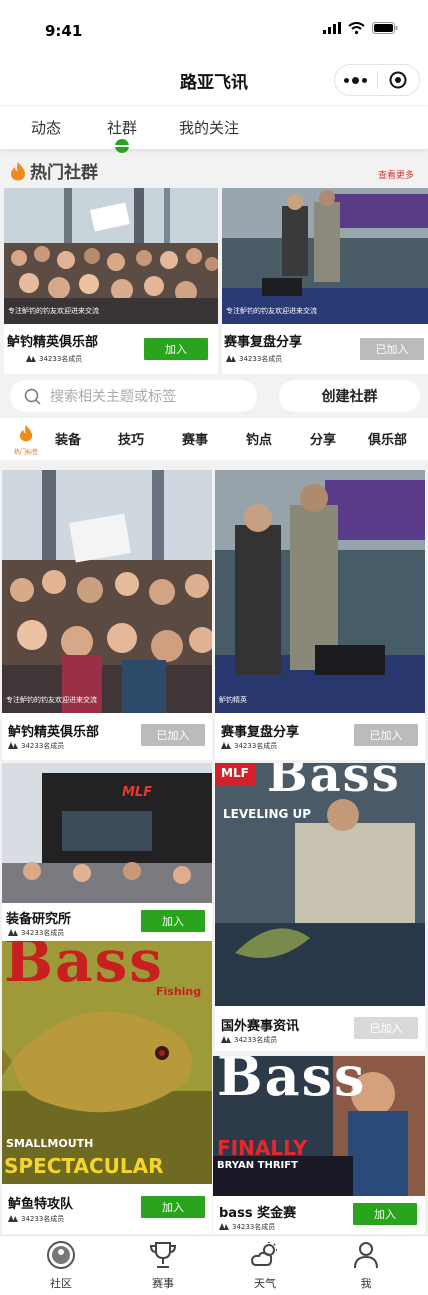 The image size is (428, 1295). What do you see at coordinates (387, 438) in the screenshot?
I see `category-club: 俱乐部` at bounding box center [387, 438].